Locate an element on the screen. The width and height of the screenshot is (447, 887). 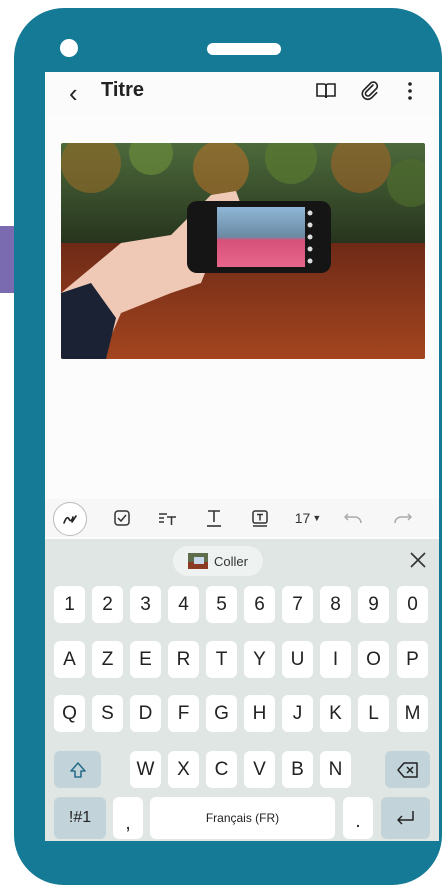
comma-key: , is located at coordinates (128, 818).